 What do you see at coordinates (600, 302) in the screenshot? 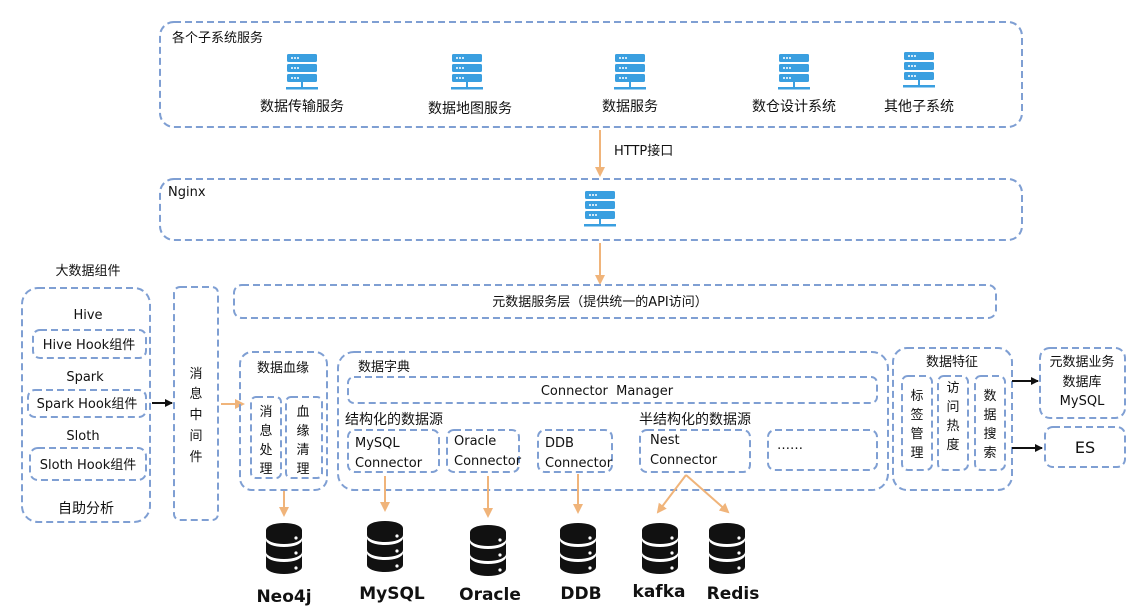
I see `metadata-service-layer-label: 元数据服务层（提供统一的API访问）` at bounding box center [600, 302].